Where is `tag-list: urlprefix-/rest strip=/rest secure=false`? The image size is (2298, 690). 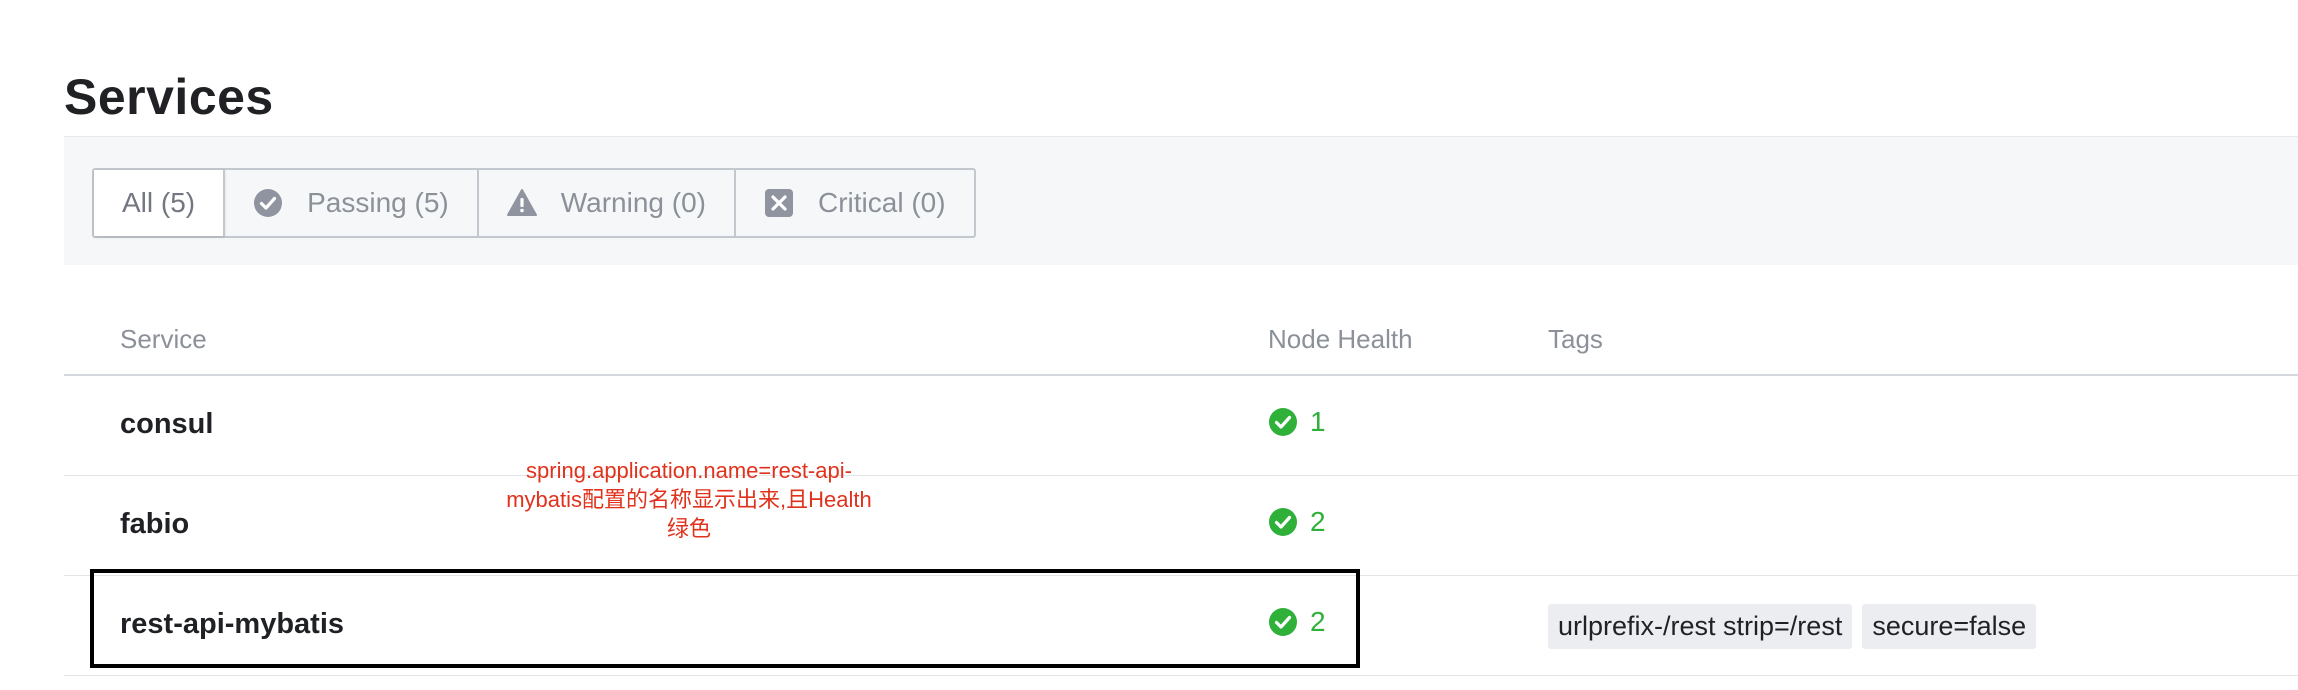 tag-list: urlprefix-/rest strip=/rest secure=false is located at coordinates (1797, 626).